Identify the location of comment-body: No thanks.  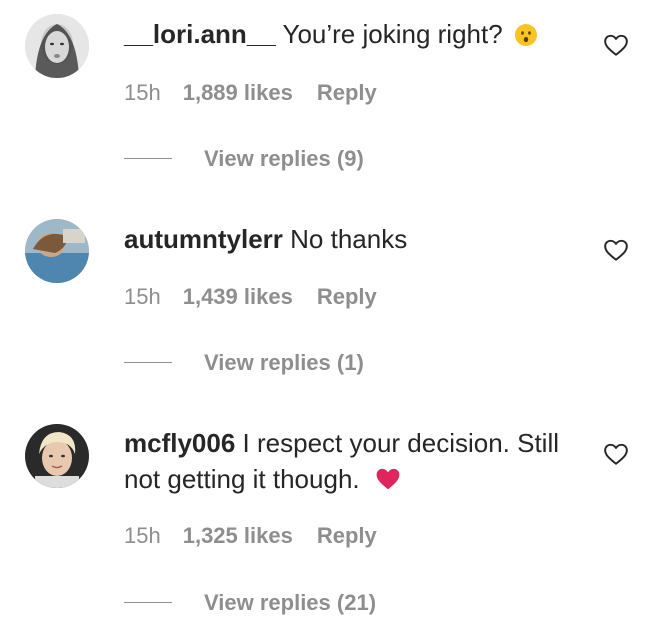
(349, 239).